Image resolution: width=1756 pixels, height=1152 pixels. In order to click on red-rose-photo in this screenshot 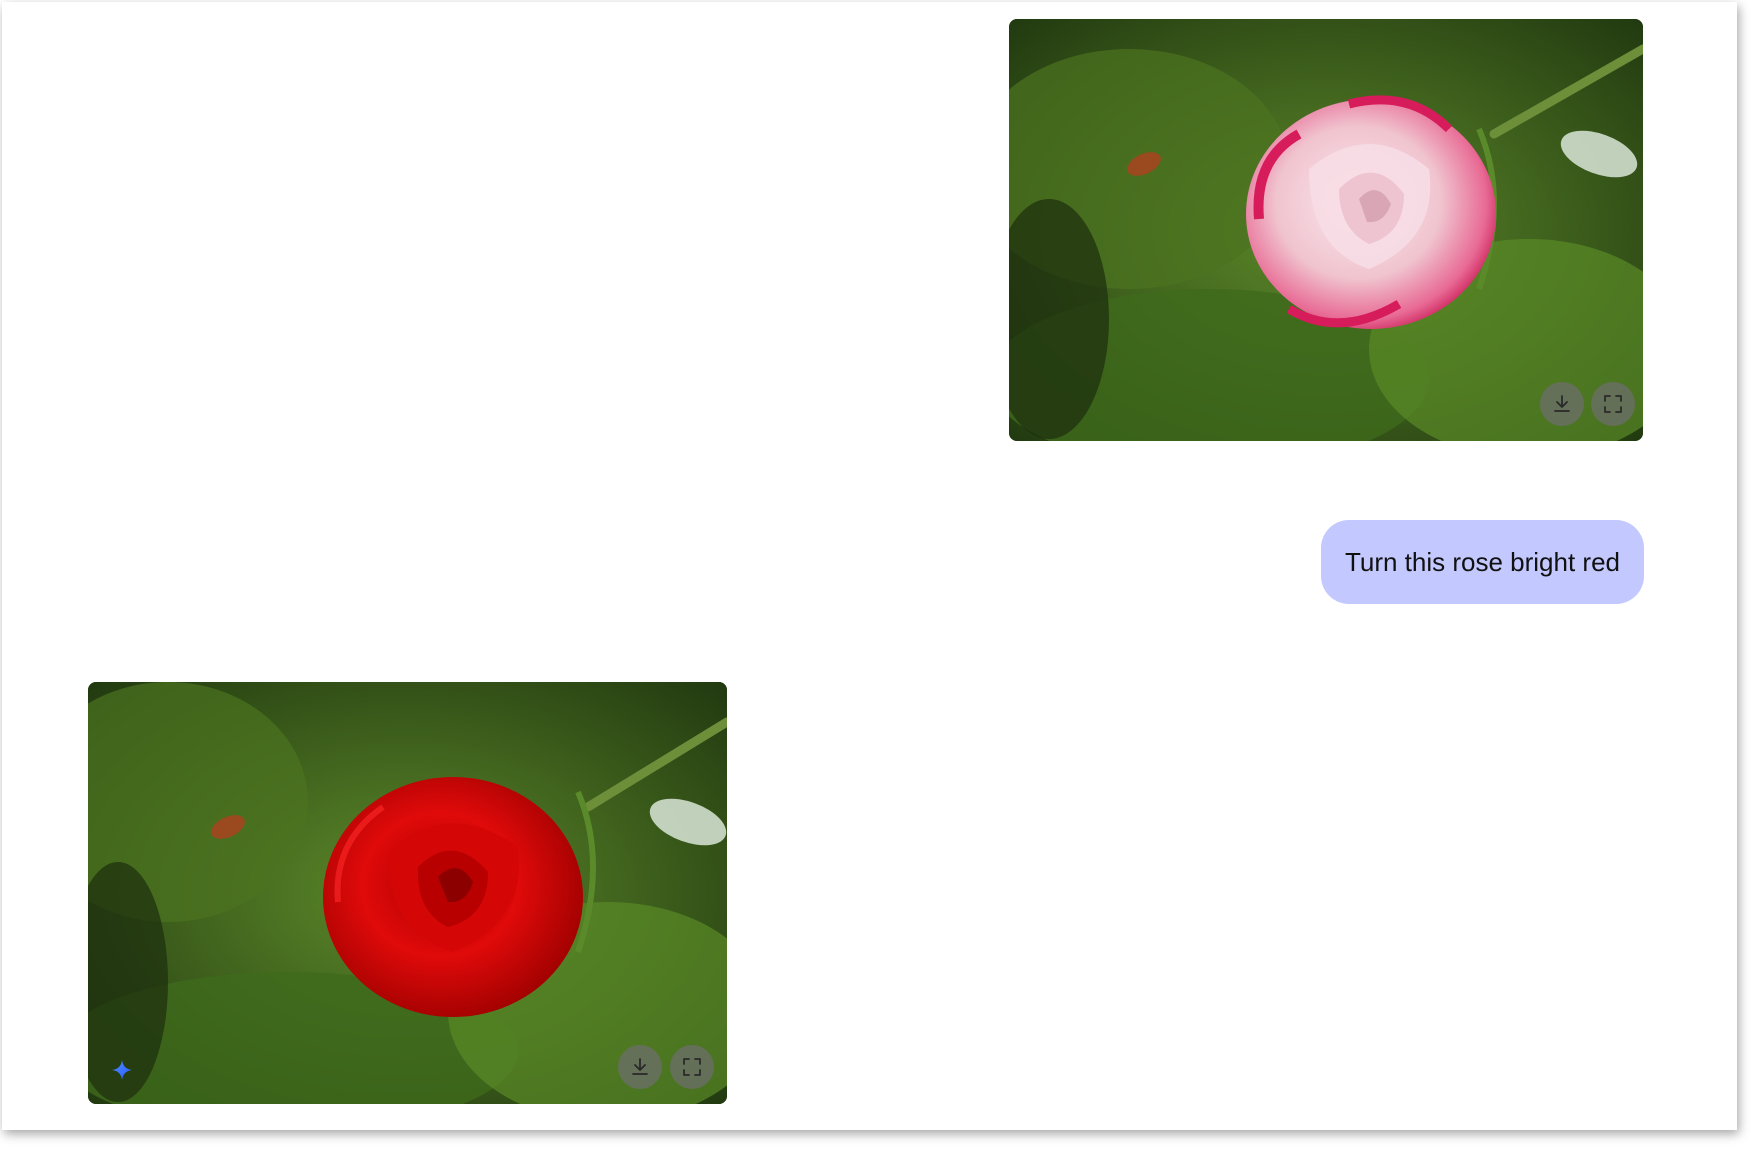, I will do `click(407, 893)`.